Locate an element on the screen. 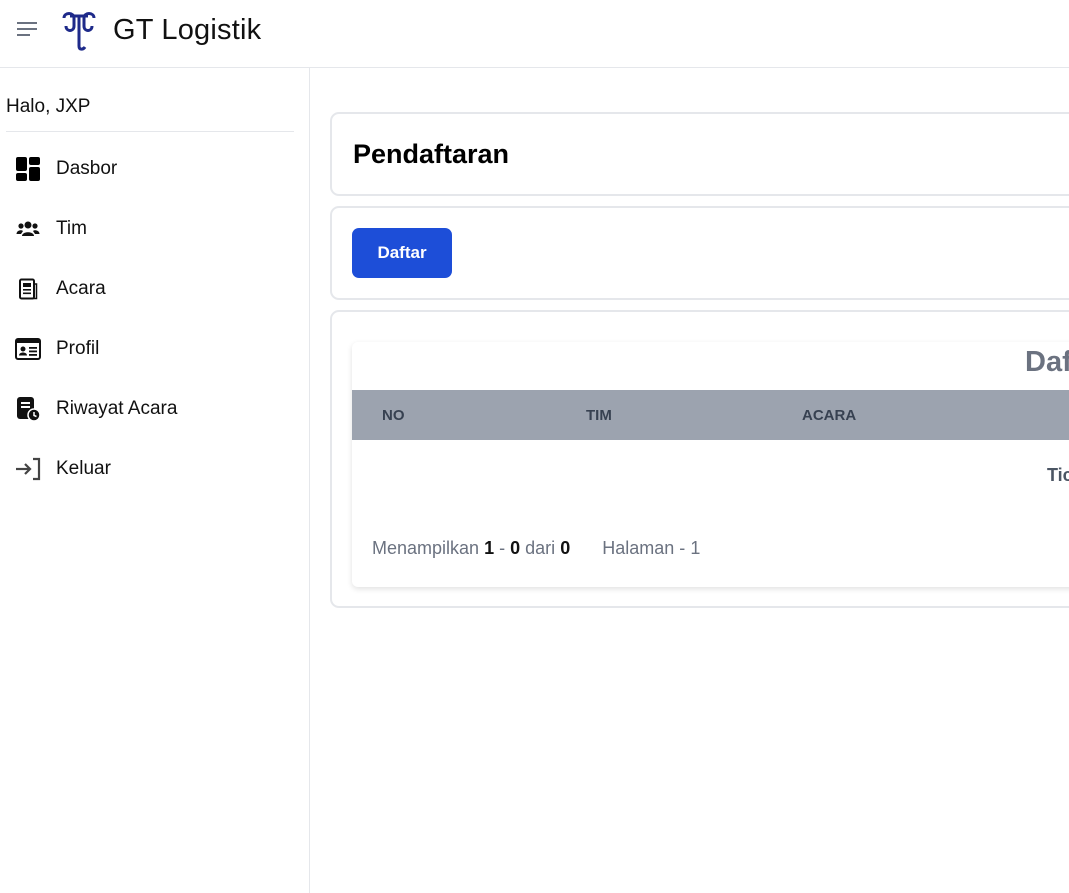 The height and width of the screenshot is (893, 1069). page-header-card: Pendaftaran is located at coordinates (699, 154).